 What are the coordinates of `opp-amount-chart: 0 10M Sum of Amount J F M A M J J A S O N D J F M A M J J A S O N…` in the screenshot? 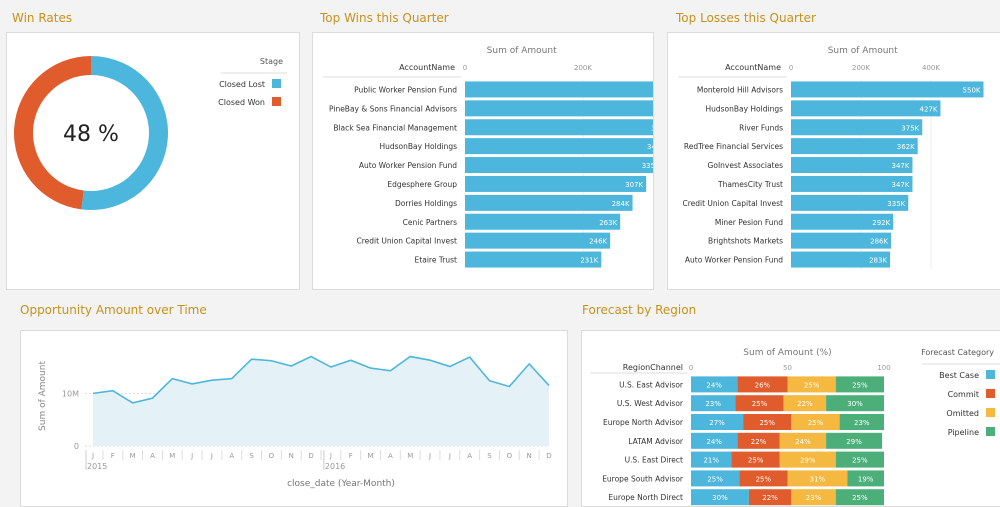 It's located at (295, 422).